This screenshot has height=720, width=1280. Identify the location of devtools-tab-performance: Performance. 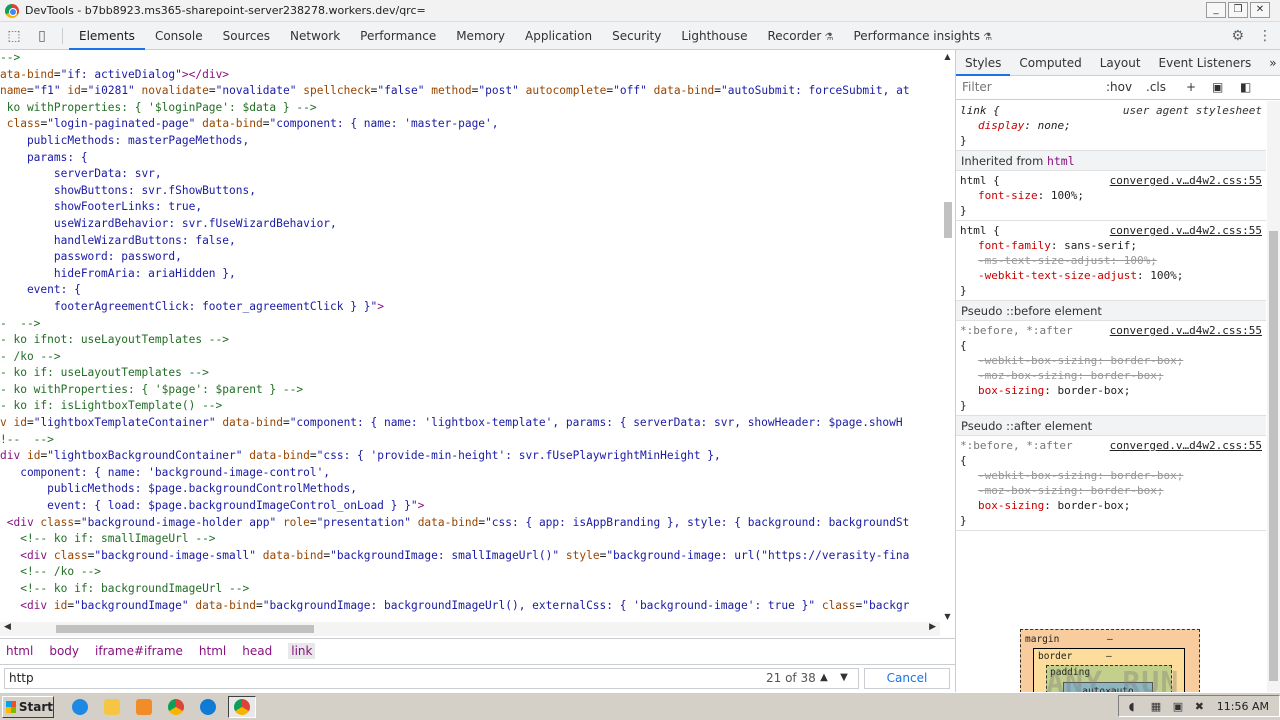
(398, 36).